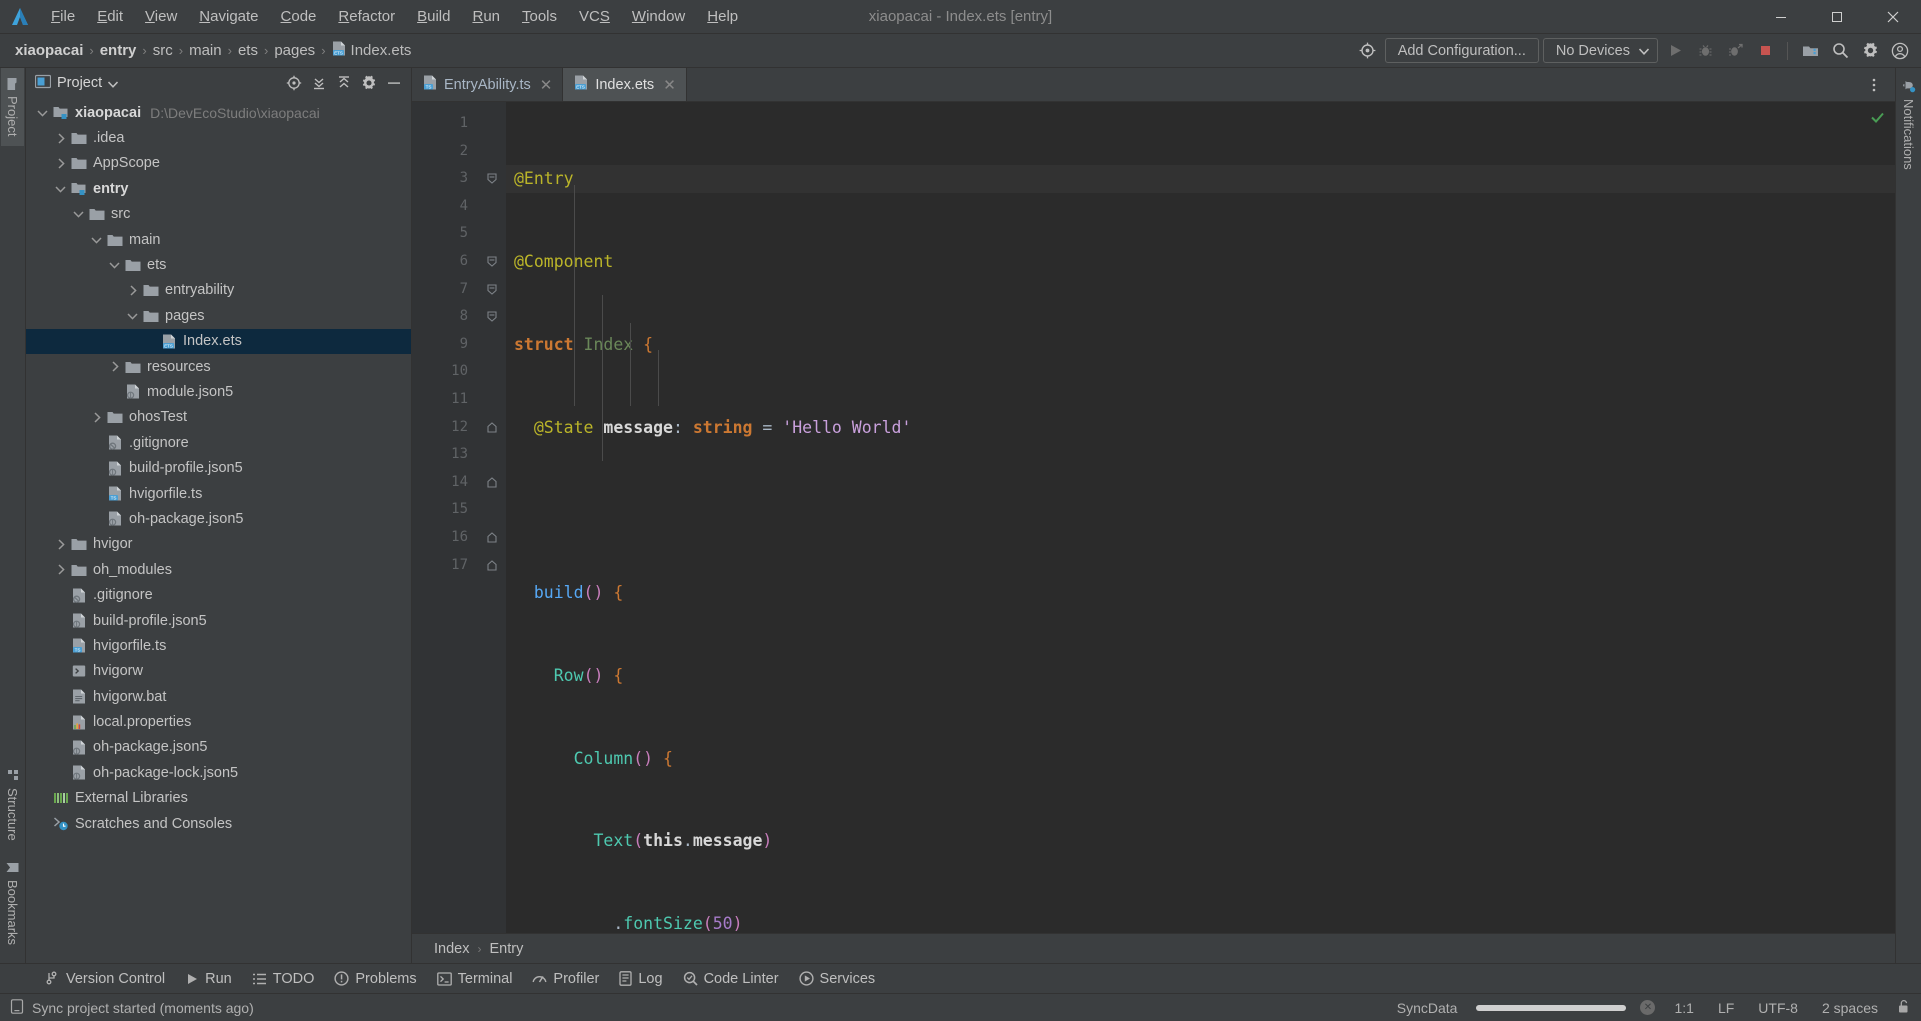  I want to click on target-icon, so click(1368, 51).